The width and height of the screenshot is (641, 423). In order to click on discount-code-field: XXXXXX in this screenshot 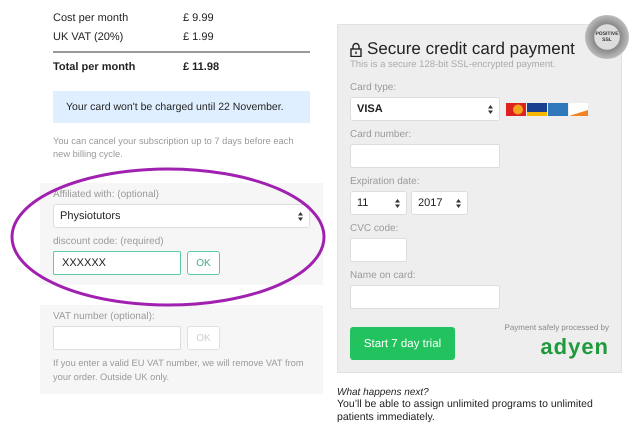, I will do `click(117, 263)`.